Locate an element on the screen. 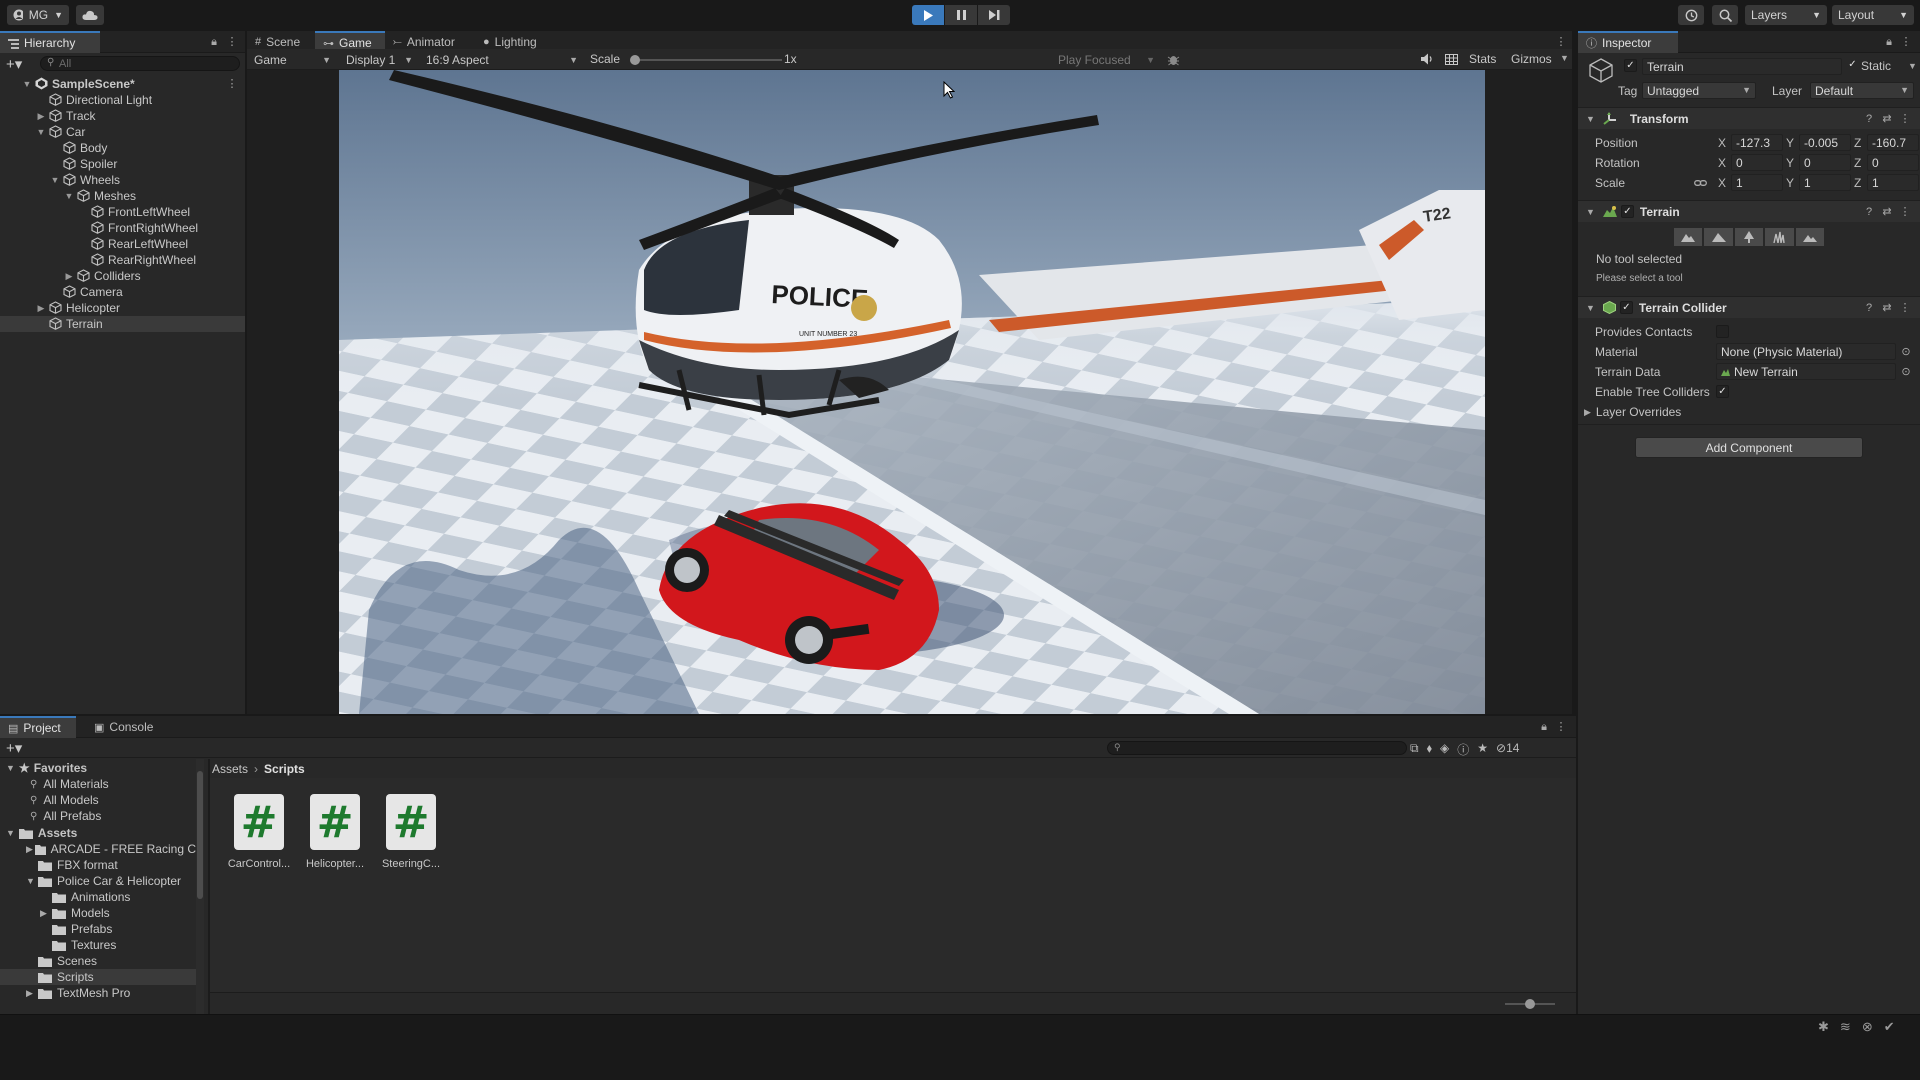 This screenshot has height=1080, width=1920. terrain-collider-header: ▼ ✓ Terrain Collider ? ⇄ ⋮ is located at coordinates (1749, 307).